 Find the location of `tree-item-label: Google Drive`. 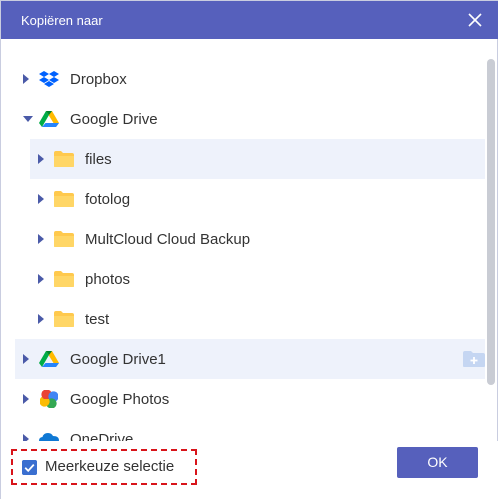

tree-item-label: Google Drive is located at coordinates (114, 119).